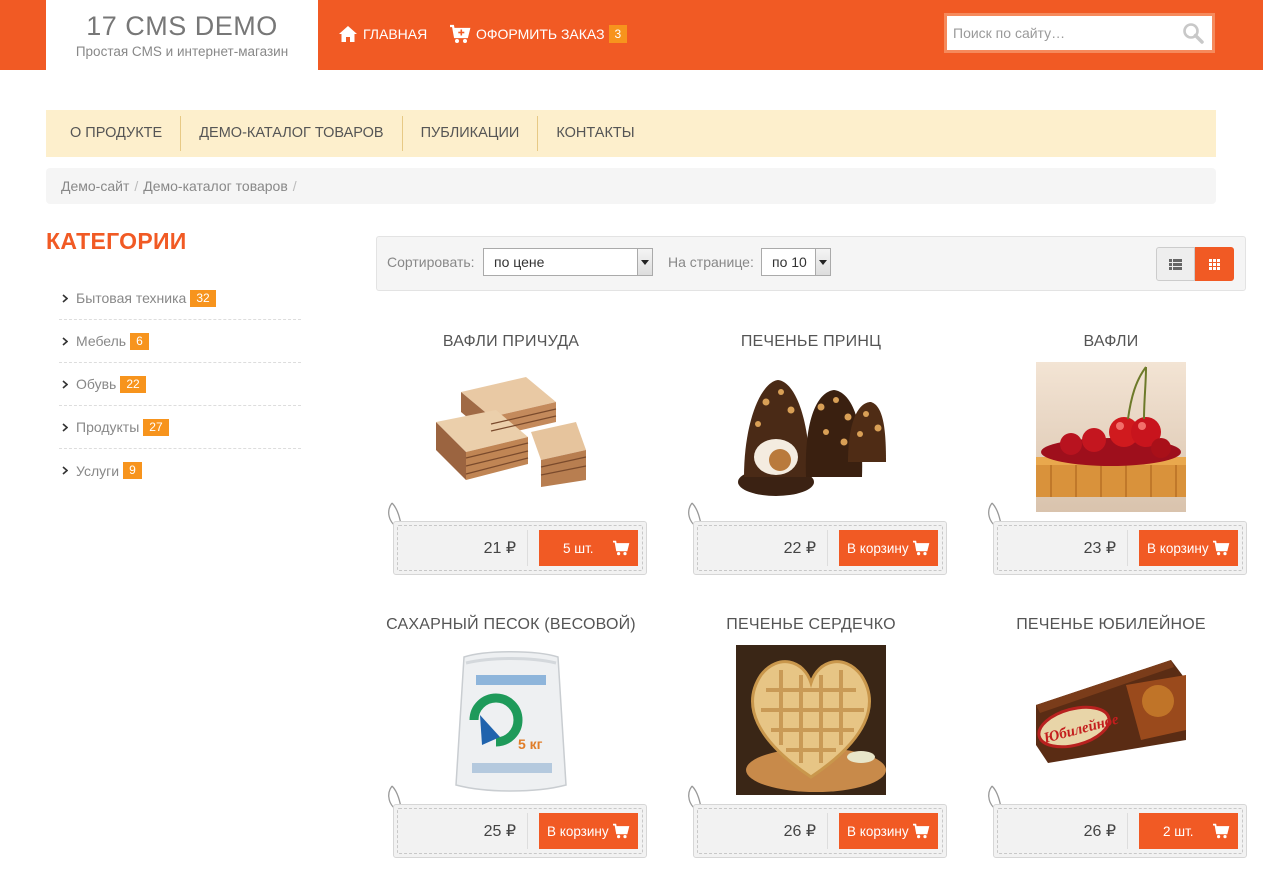 Image resolution: width=1263 pixels, height=870 pixels. I want to click on product-price: 26 ₽, so click(1099, 831).